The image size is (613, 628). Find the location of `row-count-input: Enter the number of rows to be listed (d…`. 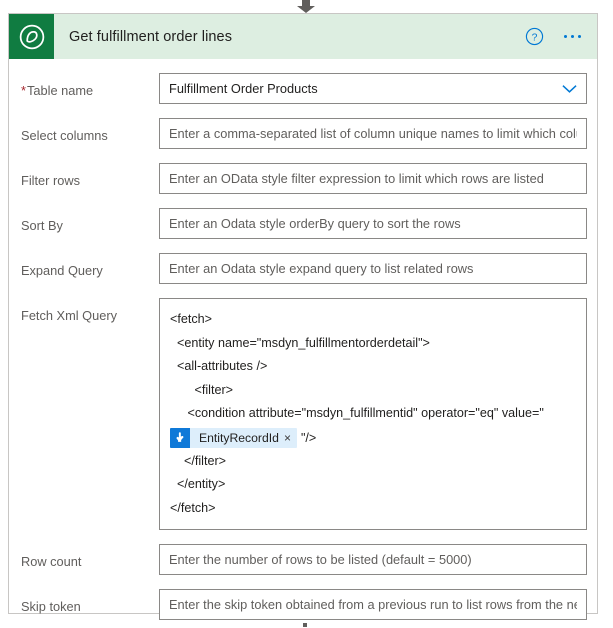

row-count-input: Enter the number of rows to be listed (d… is located at coordinates (373, 559).